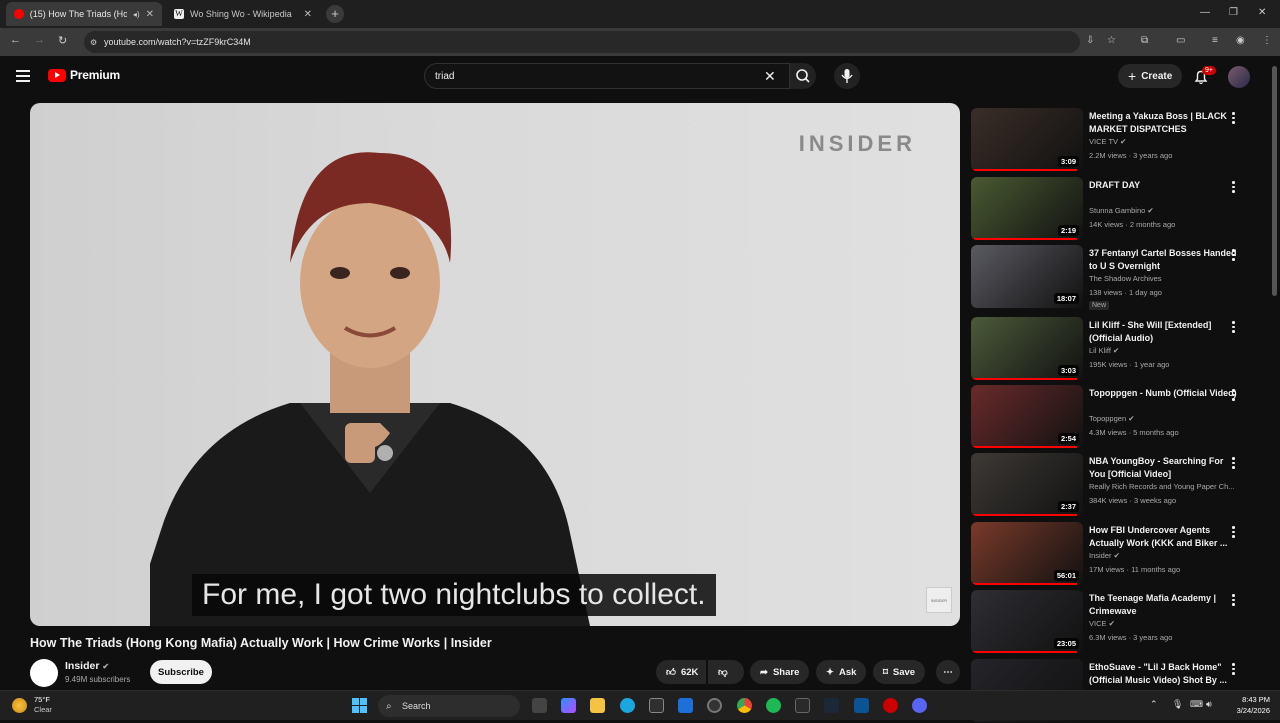 The height and width of the screenshot is (723, 1280). I want to click on recommended-title: Topoppgen - Numb (Official Video), so click(1165, 393).